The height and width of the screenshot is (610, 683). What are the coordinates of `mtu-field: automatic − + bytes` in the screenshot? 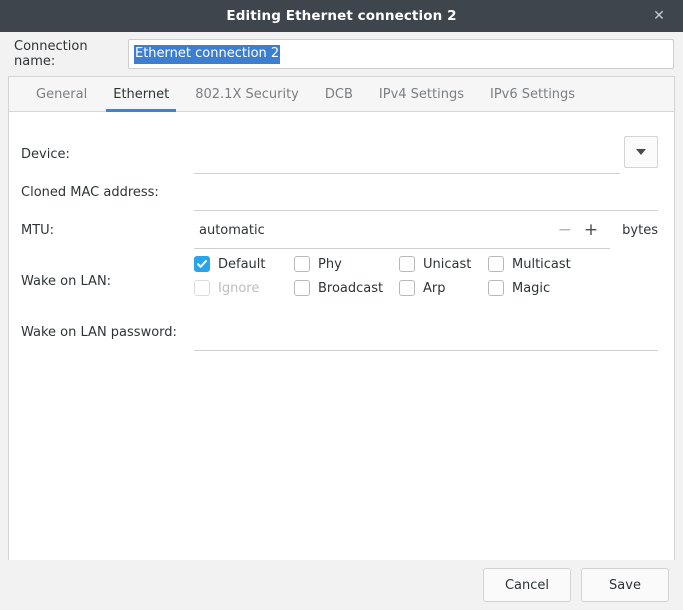 It's located at (426, 230).